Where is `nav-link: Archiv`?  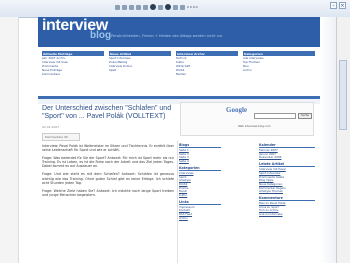
nav-link: Archiv is located at coordinates (279, 70).